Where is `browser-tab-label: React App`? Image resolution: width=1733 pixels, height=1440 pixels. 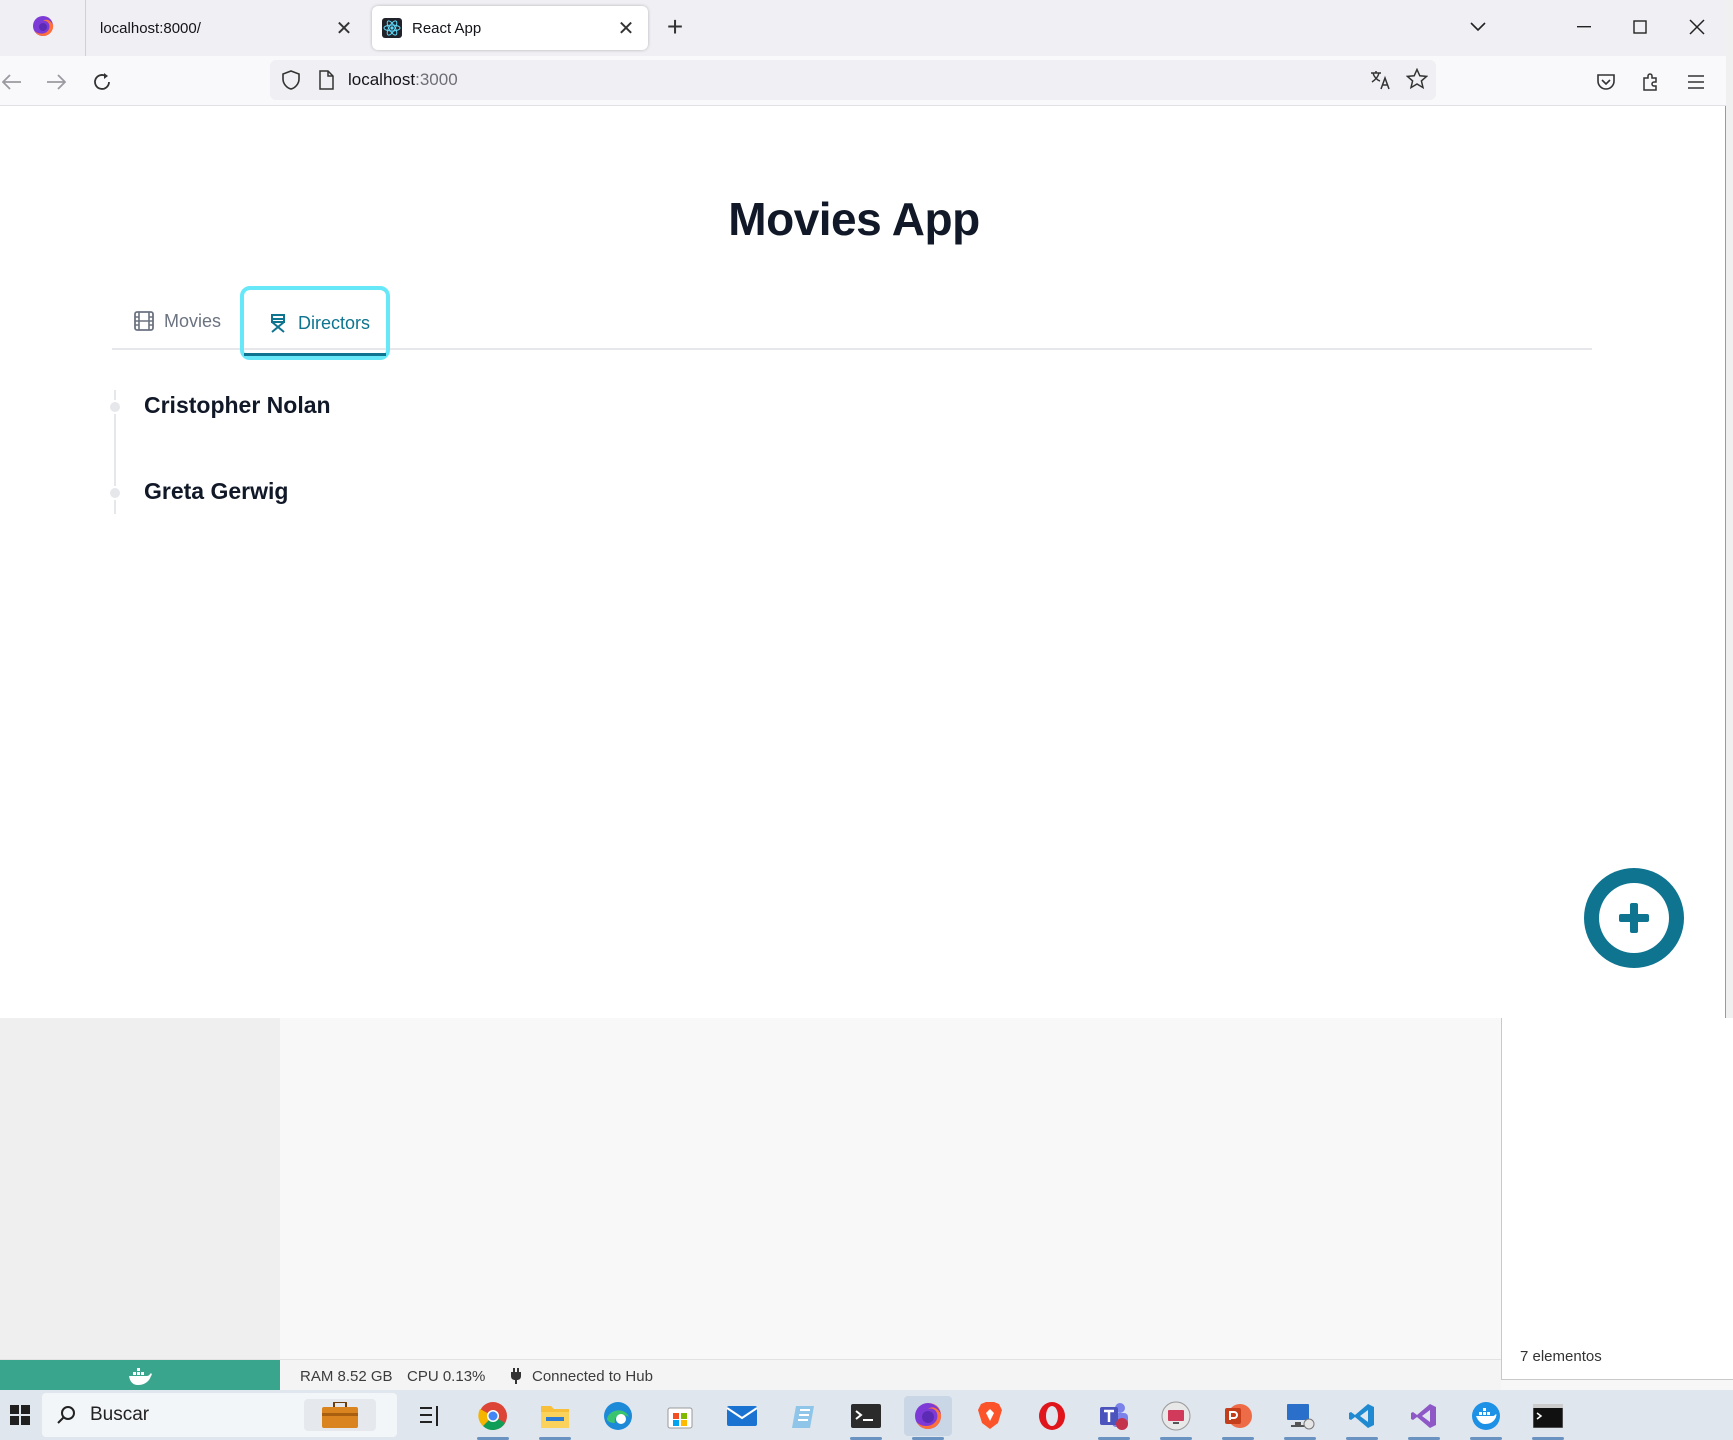
browser-tab-label: React App is located at coordinates (447, 28).